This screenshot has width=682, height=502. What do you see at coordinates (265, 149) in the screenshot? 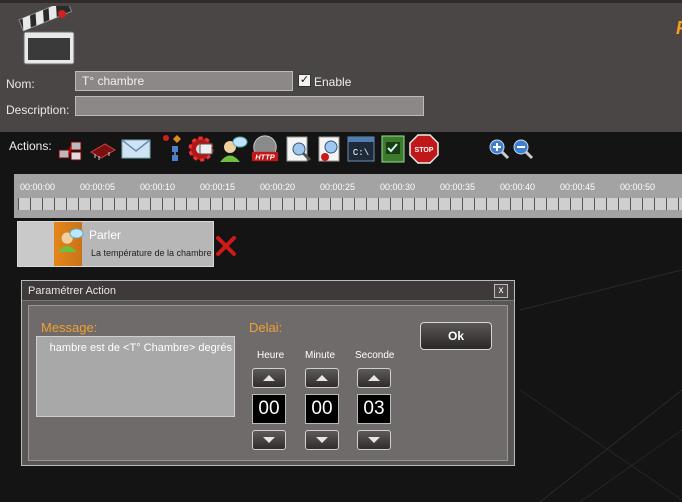
I see `http-icon: HTTP` at bounding box center [265, 149].